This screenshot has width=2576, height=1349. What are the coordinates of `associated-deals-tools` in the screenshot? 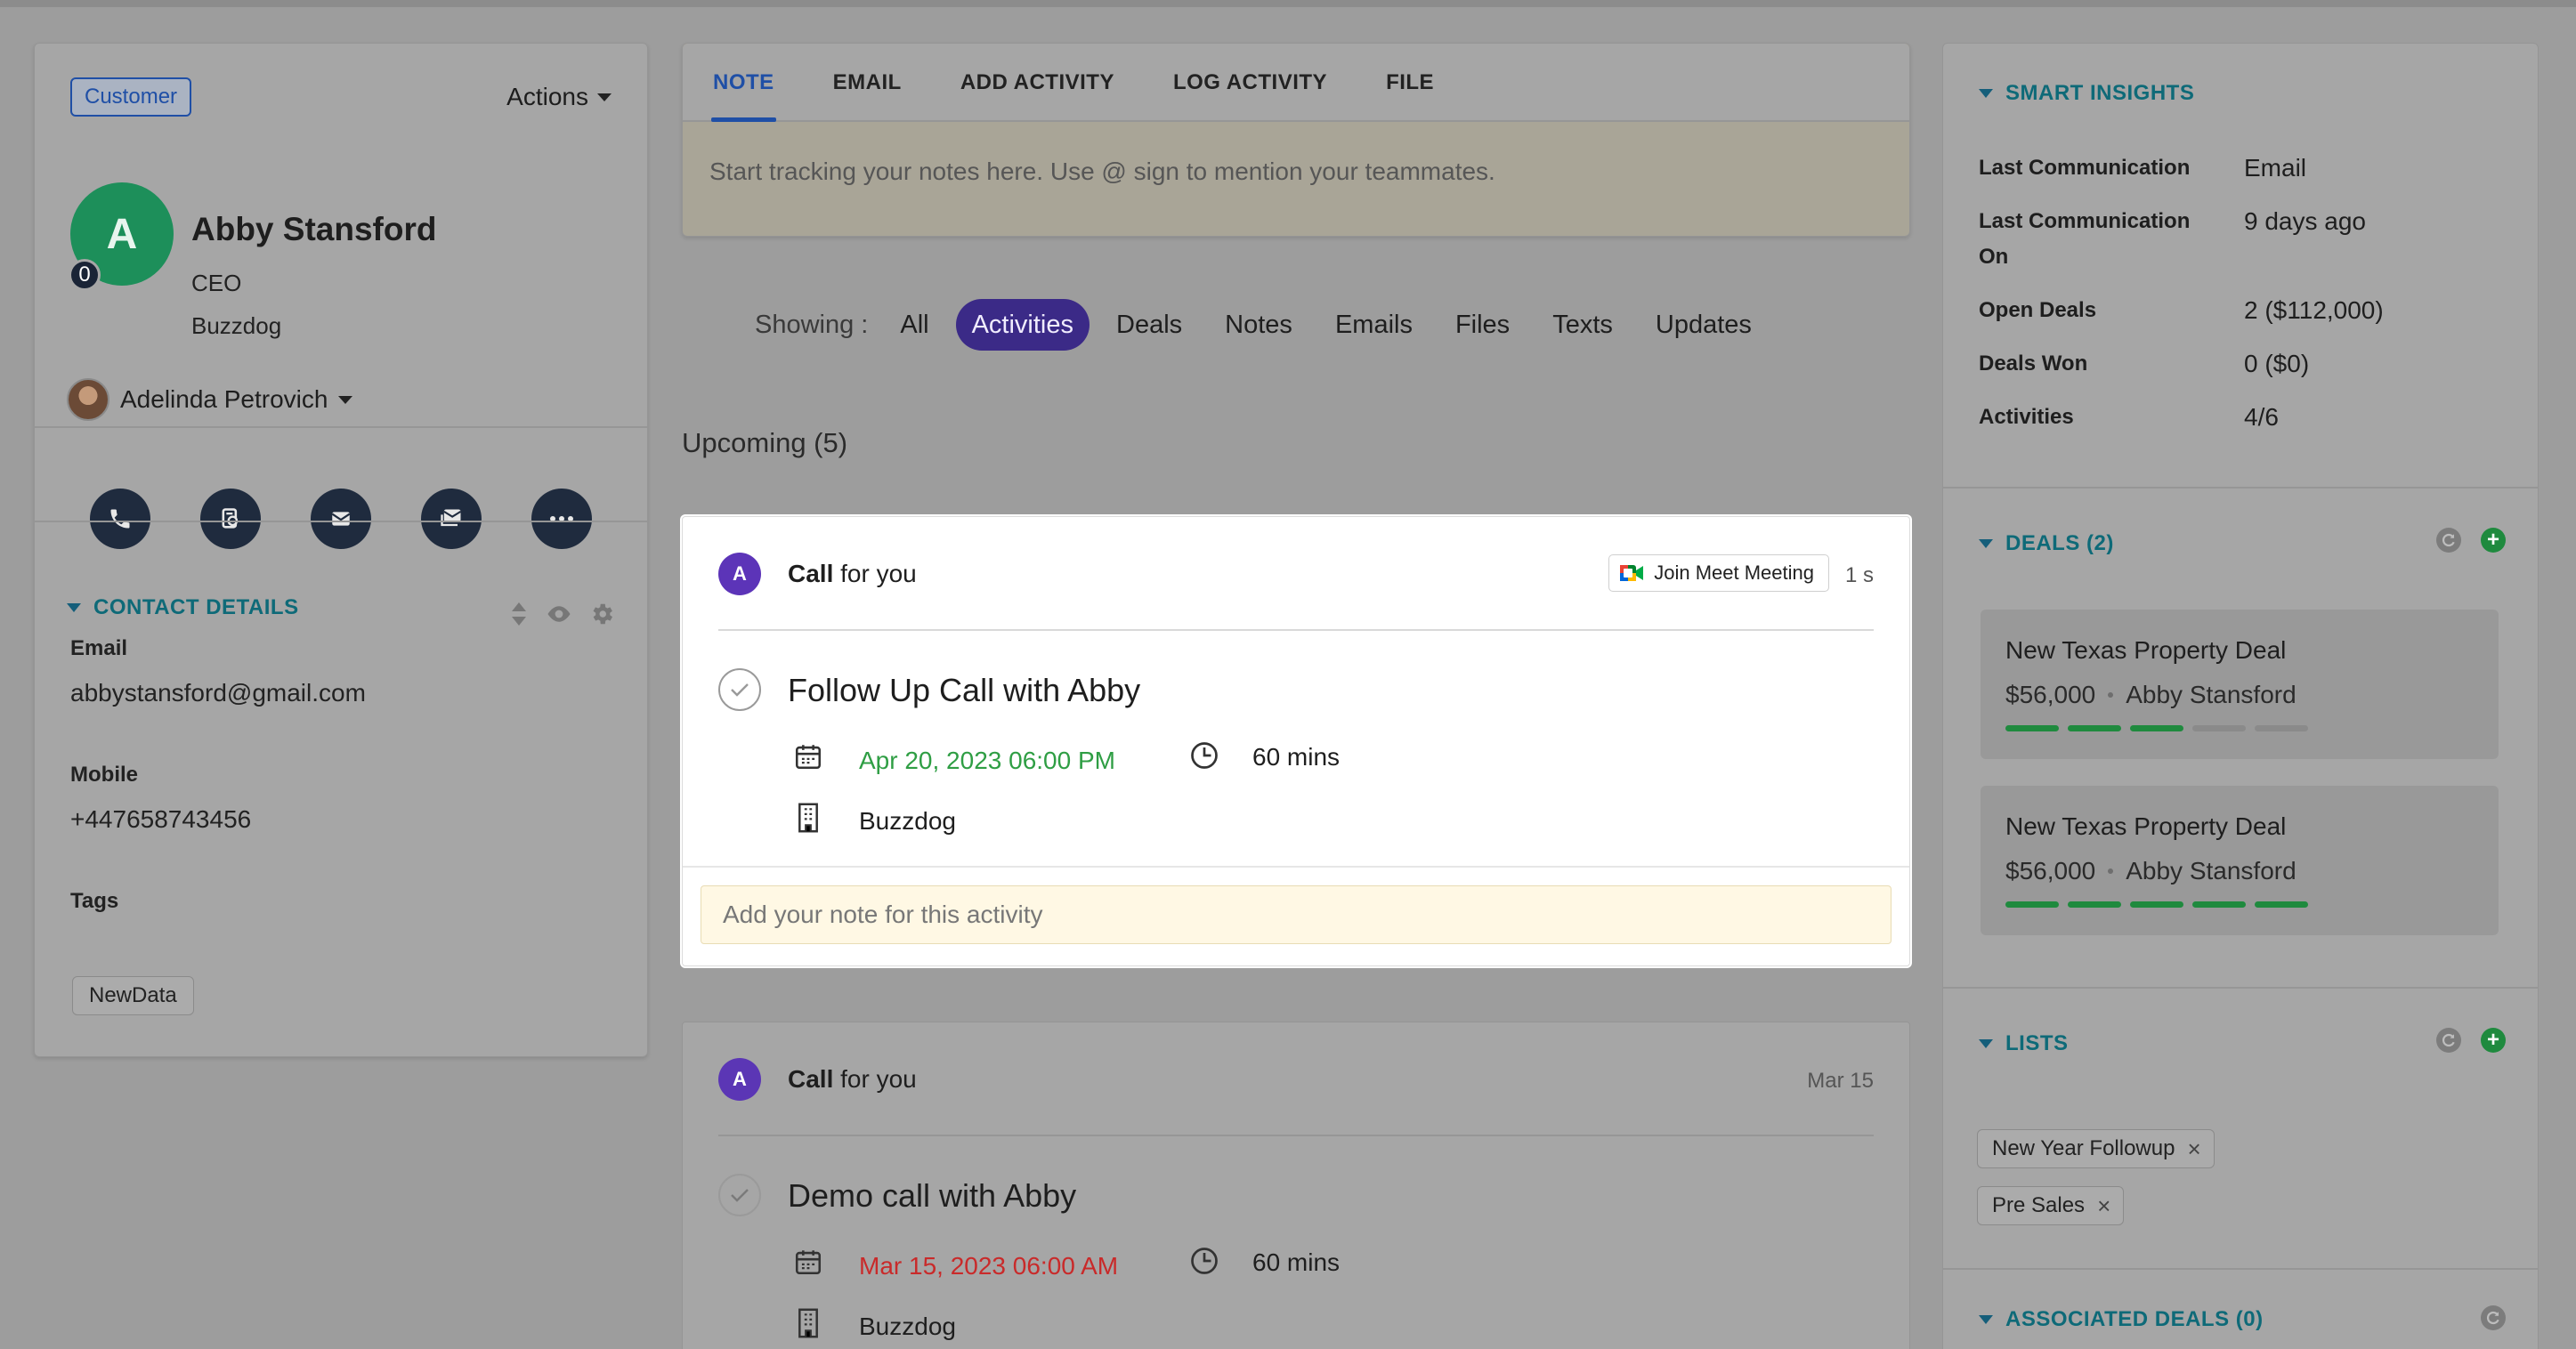 It's located at (2493, 1317).